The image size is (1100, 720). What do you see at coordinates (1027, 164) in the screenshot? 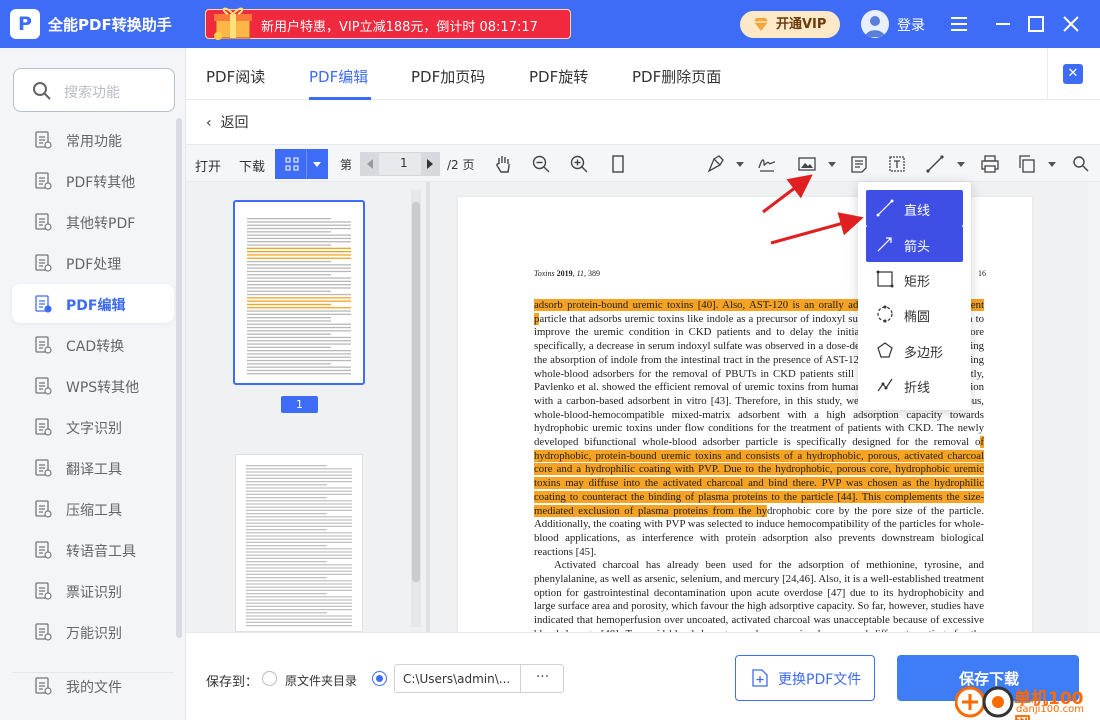
I see `copy-icon` at bounding box center [1027, 164].